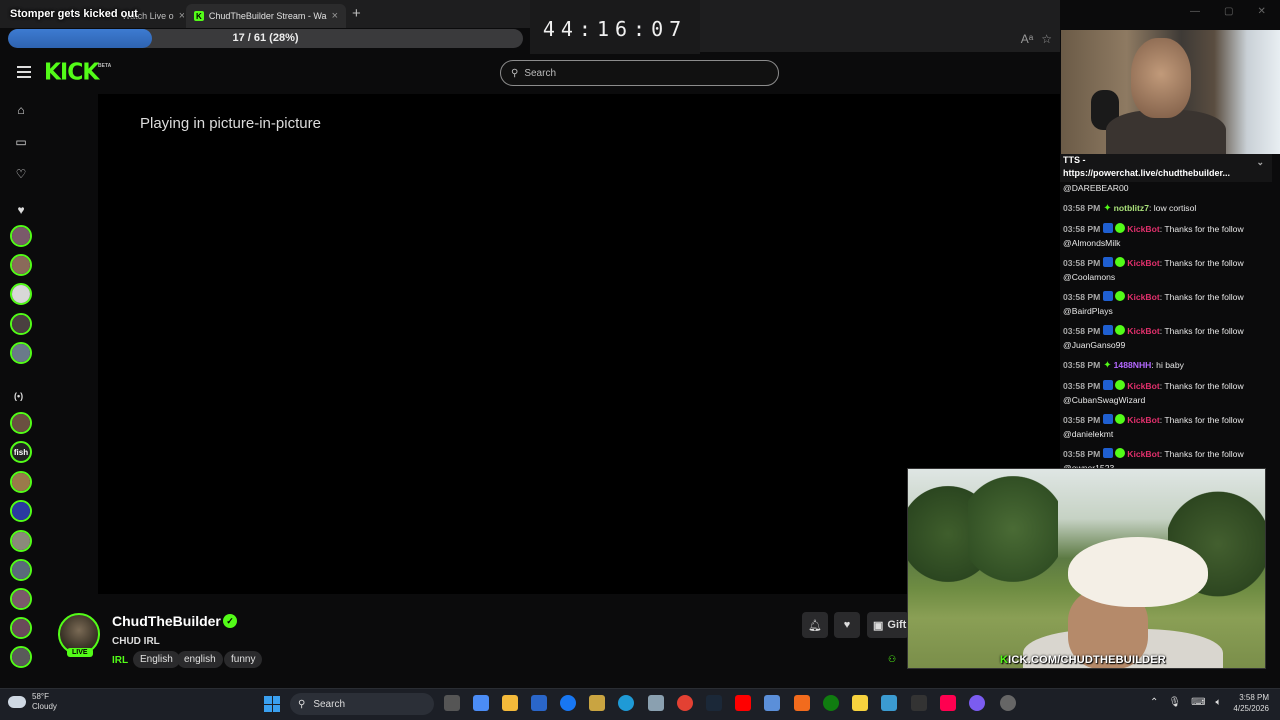  What do you see at coordinates (1096, 188) in the screenshot?
I see `chat-message: @DAREBEAR00` at bounding box center [1096, 188].